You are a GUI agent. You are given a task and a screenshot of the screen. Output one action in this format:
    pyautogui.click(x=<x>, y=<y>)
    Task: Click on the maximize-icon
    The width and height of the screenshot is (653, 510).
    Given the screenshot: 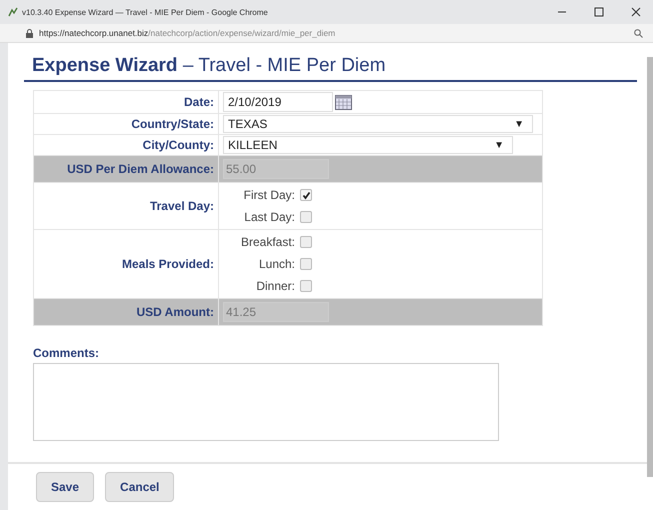 What is the action you would take?
    pyautogui.click(x=599, y=12)
    